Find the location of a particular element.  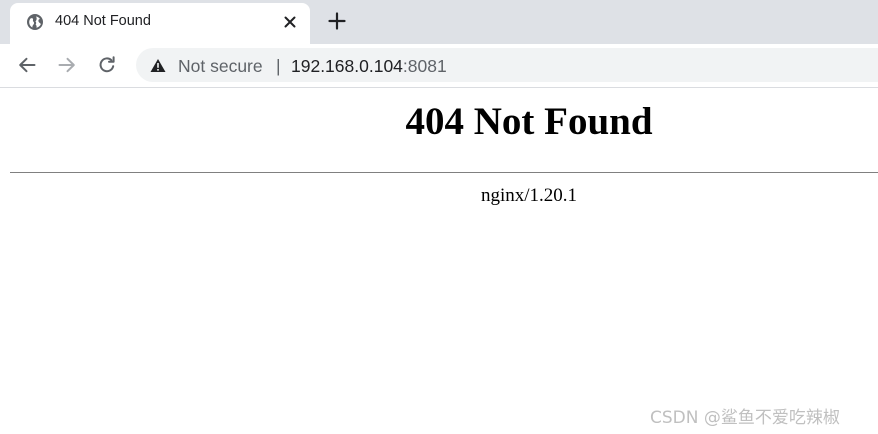

reload-icon is located at coordinates (107, 65).